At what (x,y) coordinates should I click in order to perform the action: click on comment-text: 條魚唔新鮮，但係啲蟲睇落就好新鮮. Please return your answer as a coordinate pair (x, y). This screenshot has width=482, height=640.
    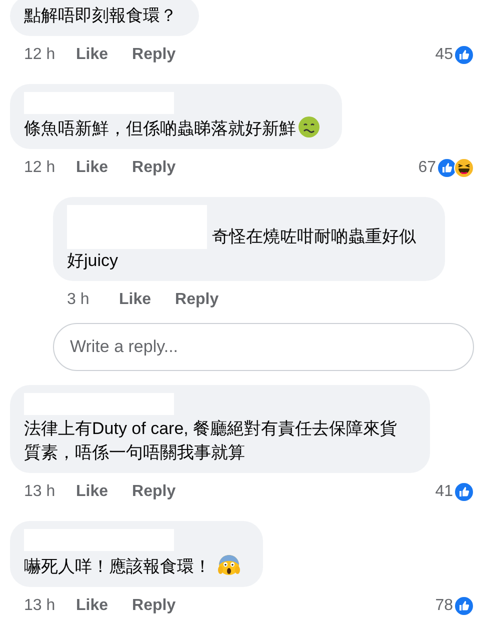
    Looking at the image, I should click on (160, 128).